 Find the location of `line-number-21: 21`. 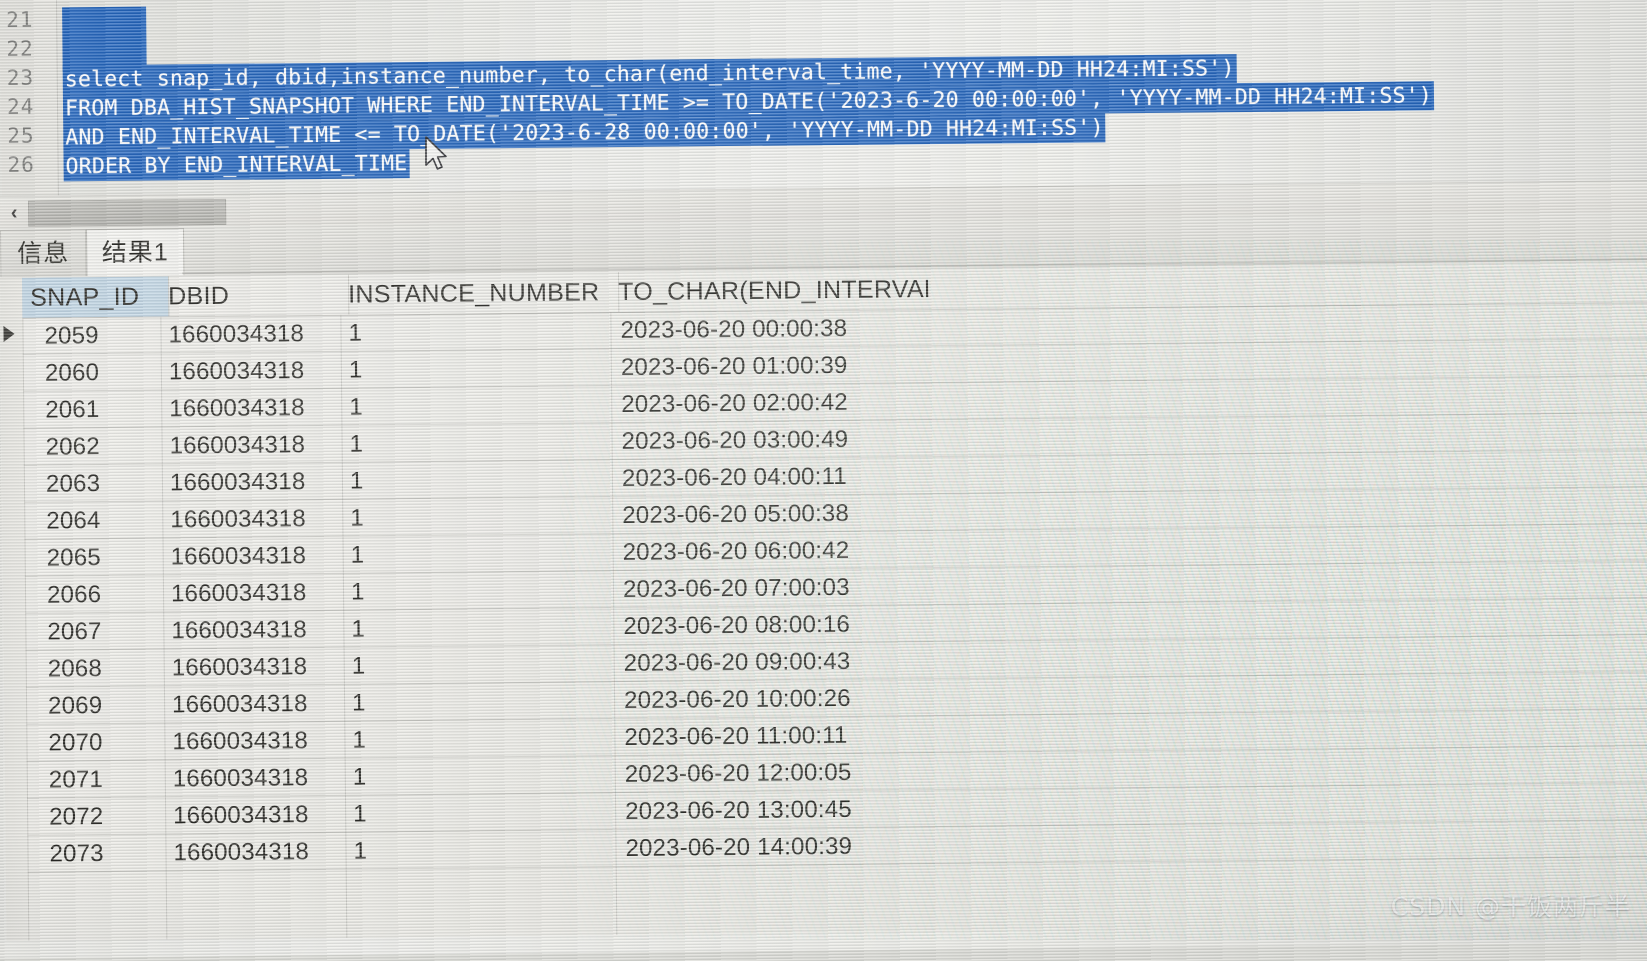

line-number-21: 21 is located at coordinates (20, 19).